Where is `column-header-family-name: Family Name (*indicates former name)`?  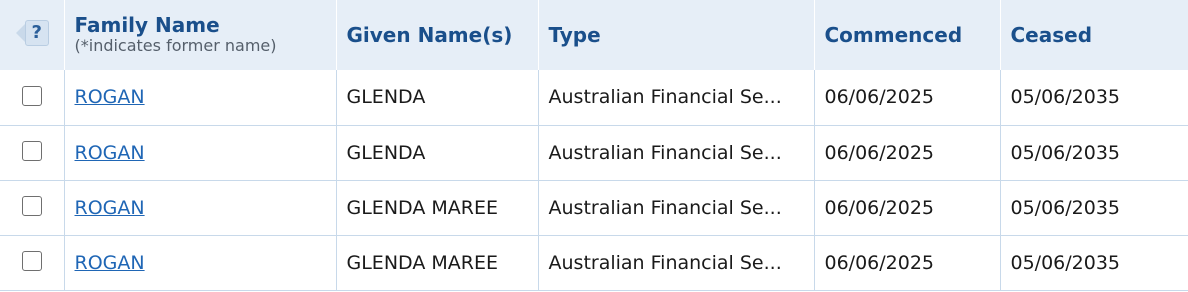 column-header-family-name: Family Name (*indicates former name) is located at coordinates (200, 35).